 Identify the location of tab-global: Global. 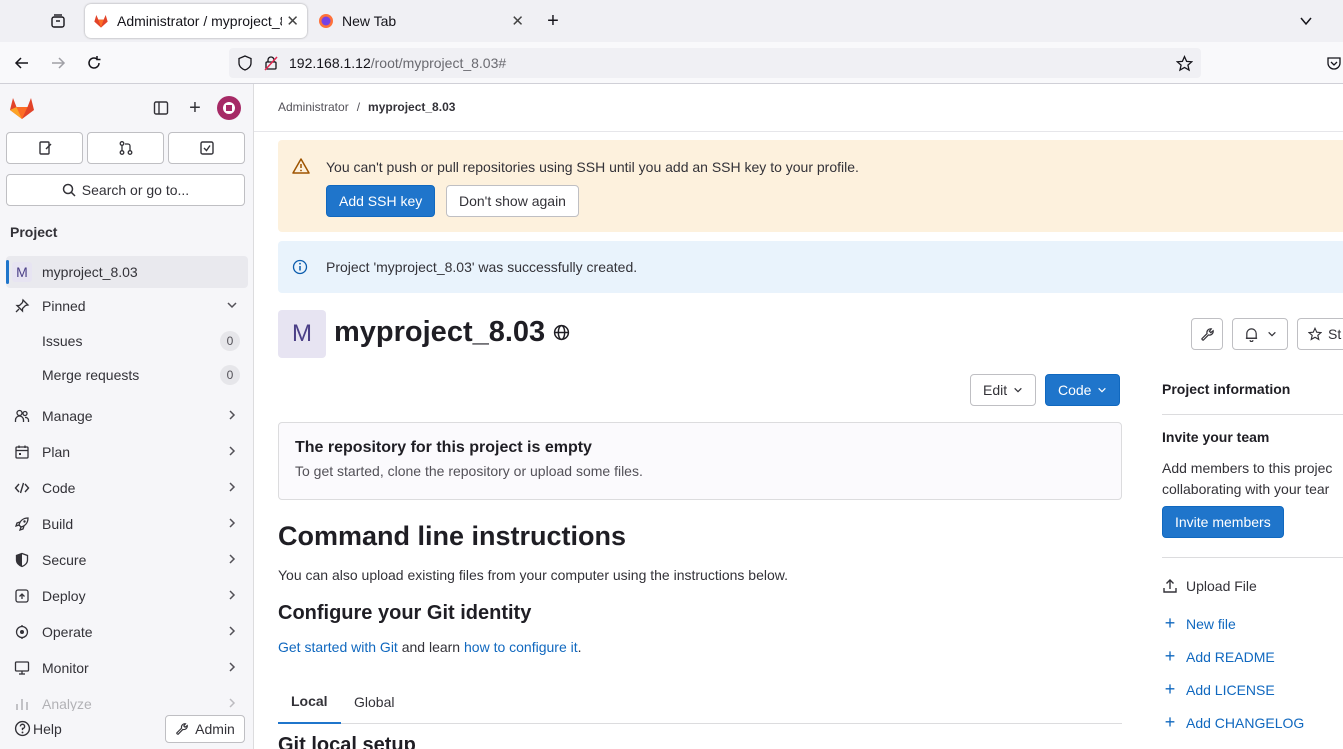
(374, 702).